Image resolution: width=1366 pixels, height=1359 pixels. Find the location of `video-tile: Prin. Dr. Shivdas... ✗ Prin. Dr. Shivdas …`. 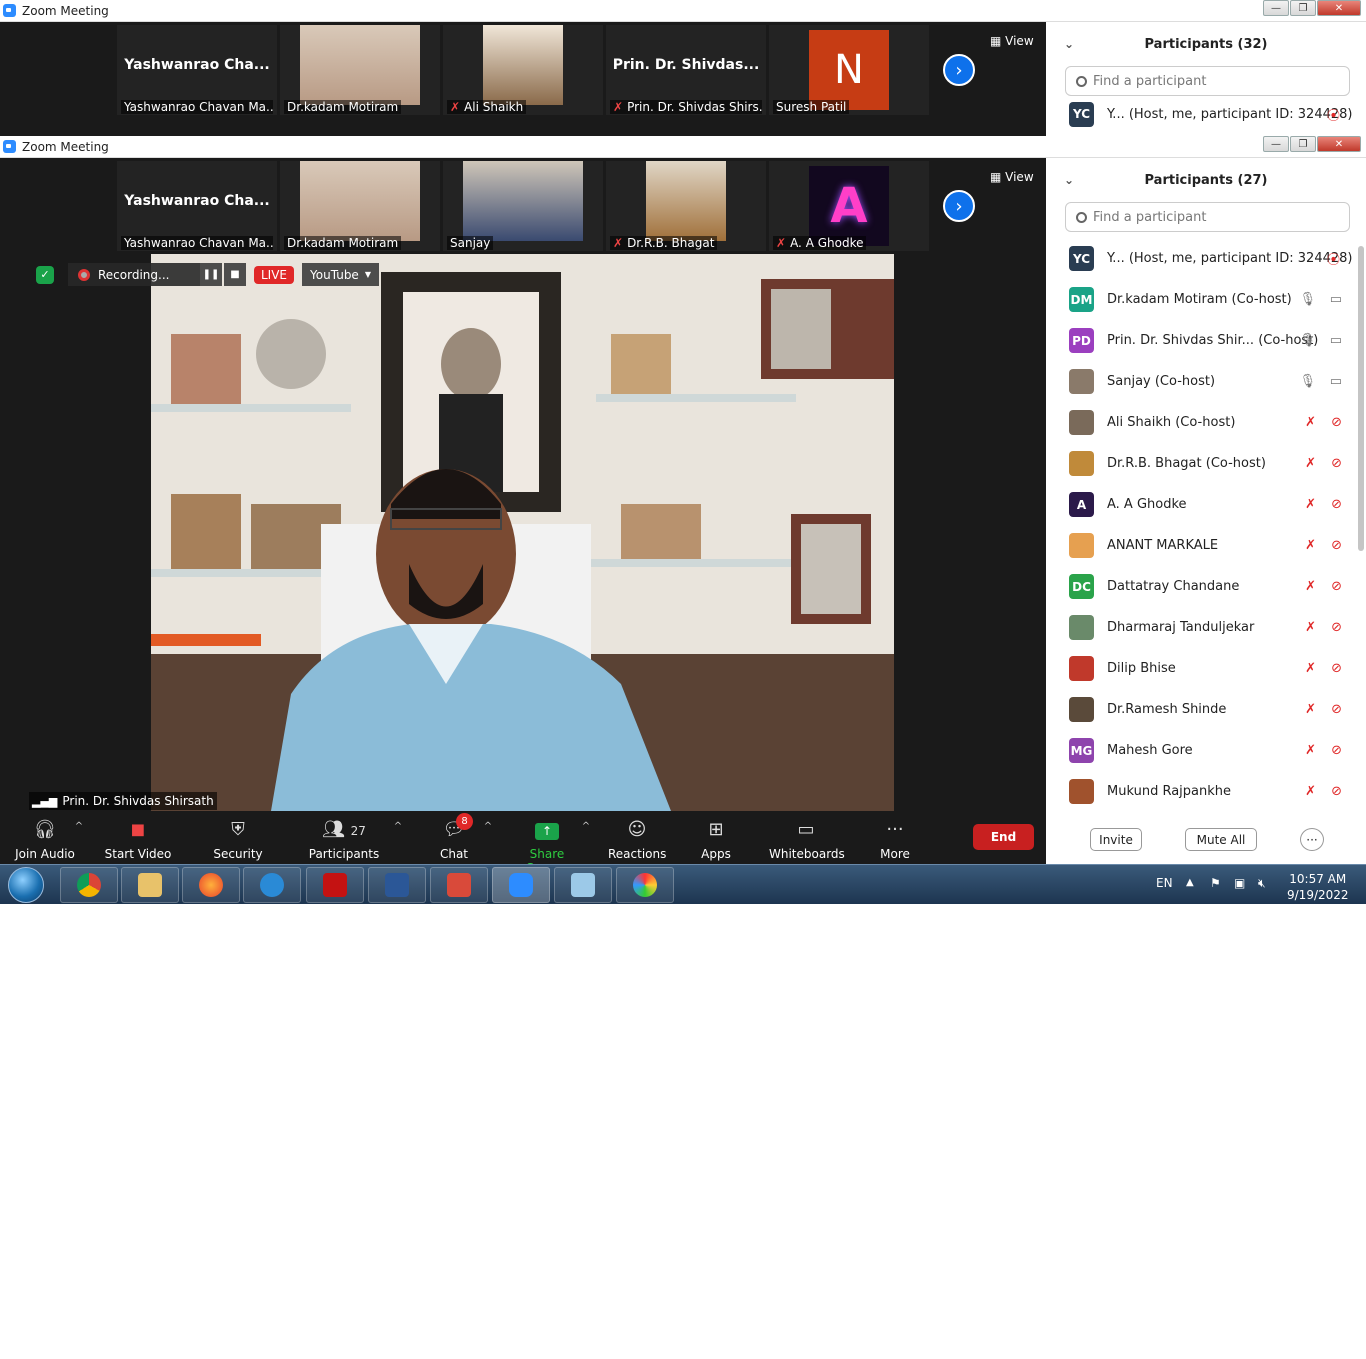

video-tile: Prin. Dr. Shivdas... ✗ Prin. Dr. Shivdas … is located at coordinates (686, 70).